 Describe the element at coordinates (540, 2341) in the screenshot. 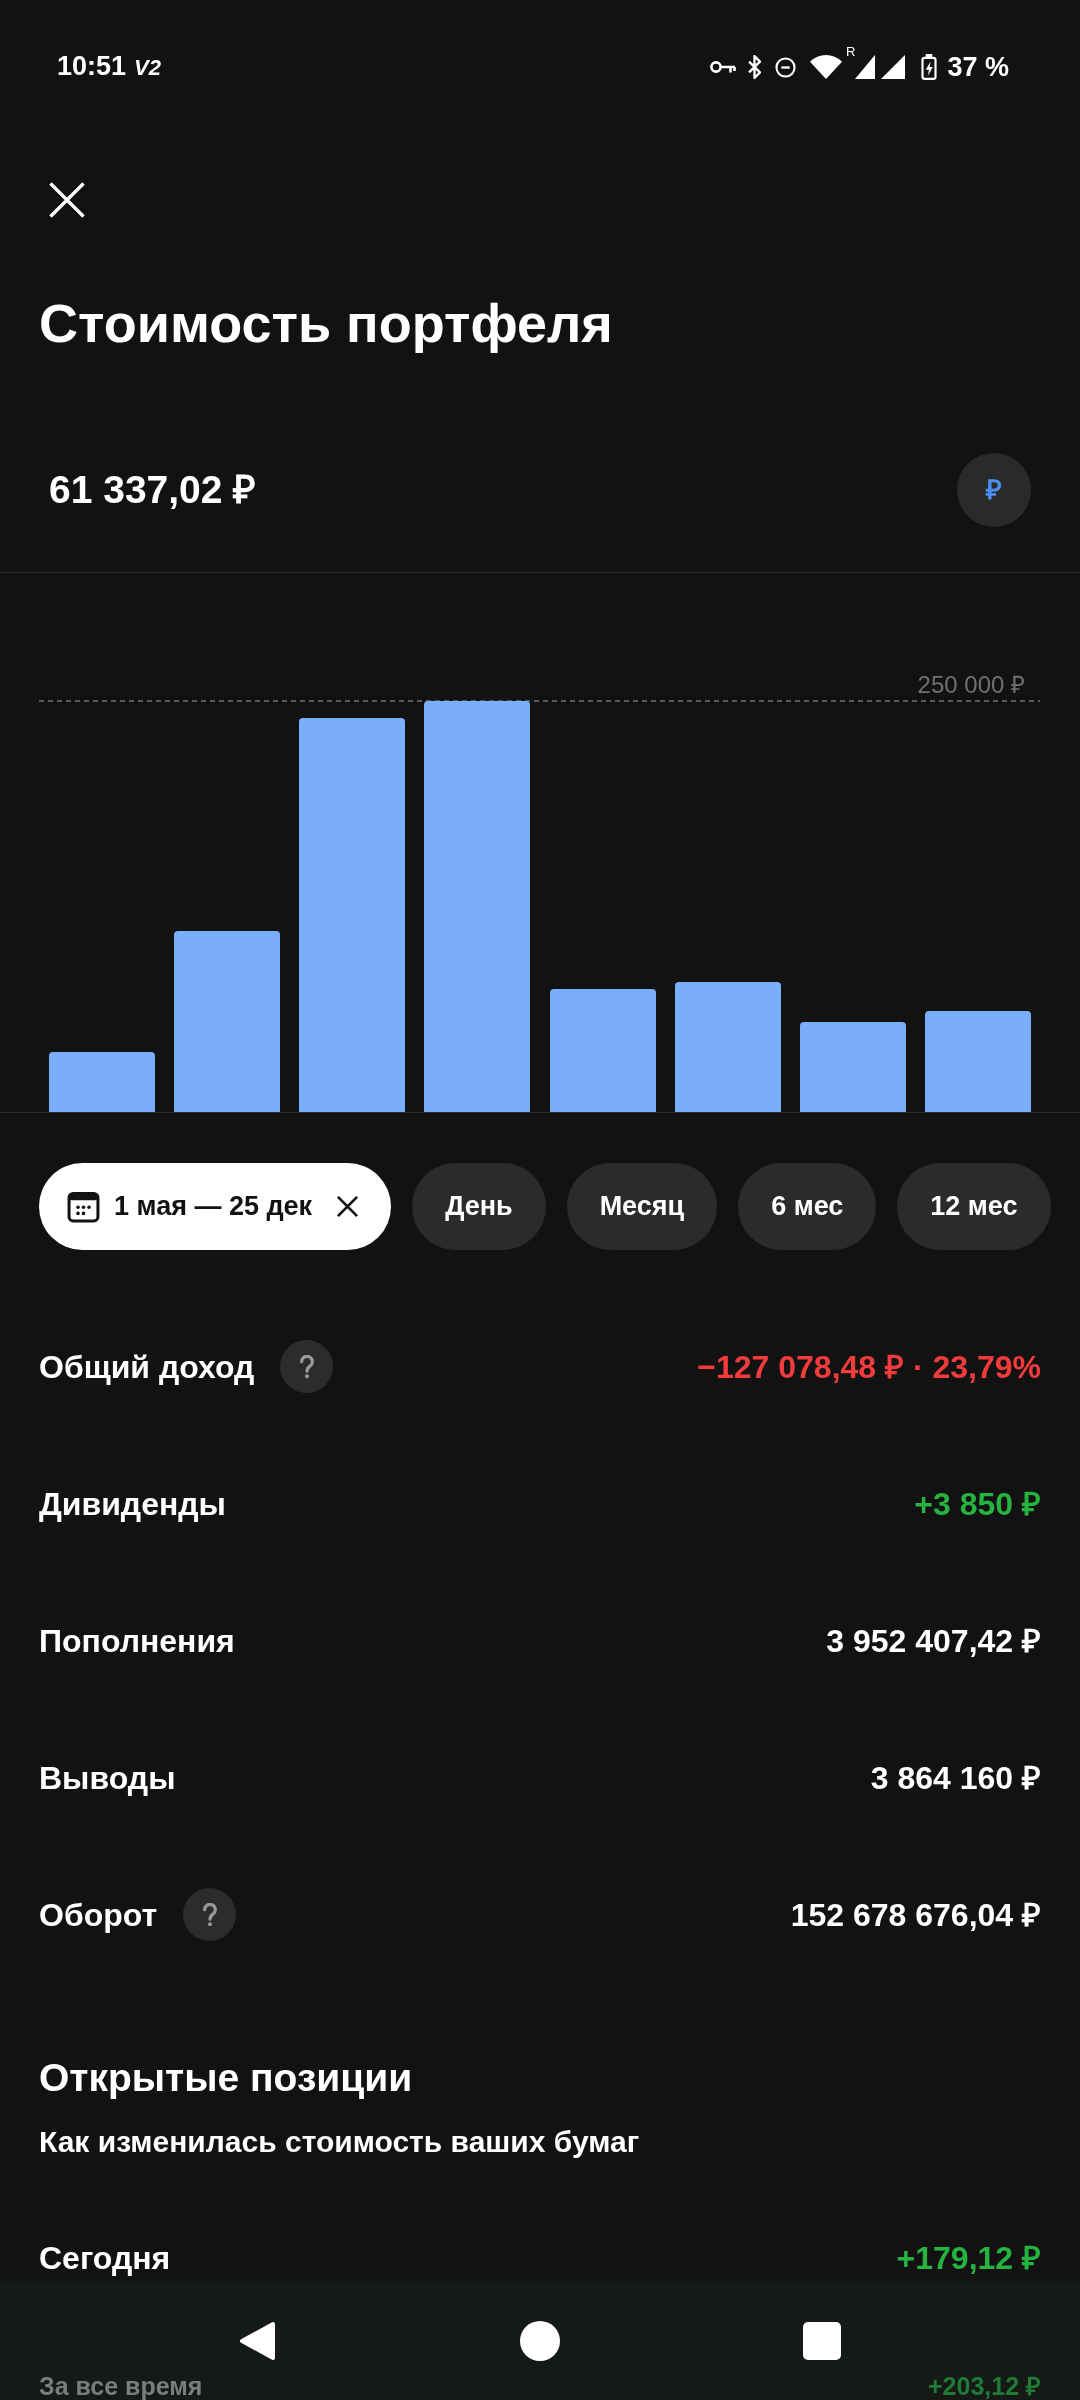

I see `home-icon` at that location.